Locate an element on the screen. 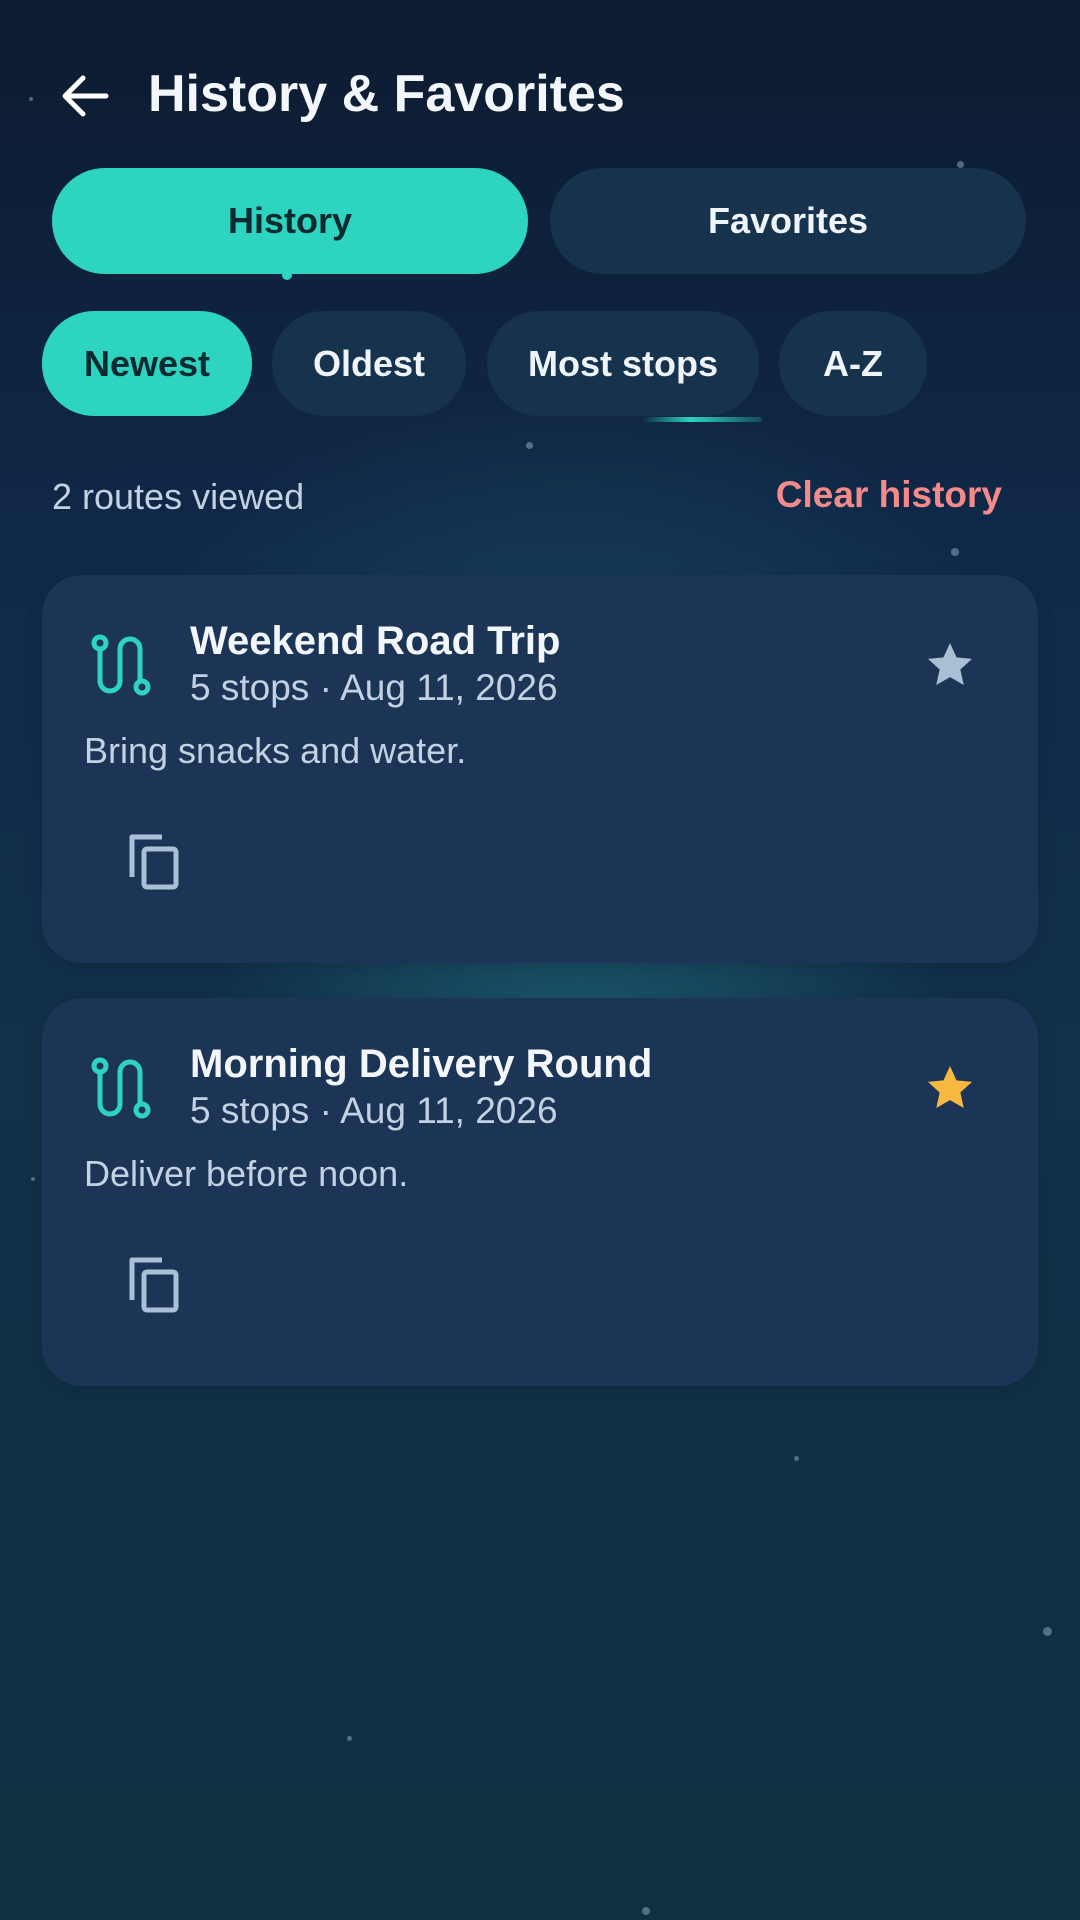  sort-chips: Newest Oldest Most stops A-Z is located at coordinates (542, 366).